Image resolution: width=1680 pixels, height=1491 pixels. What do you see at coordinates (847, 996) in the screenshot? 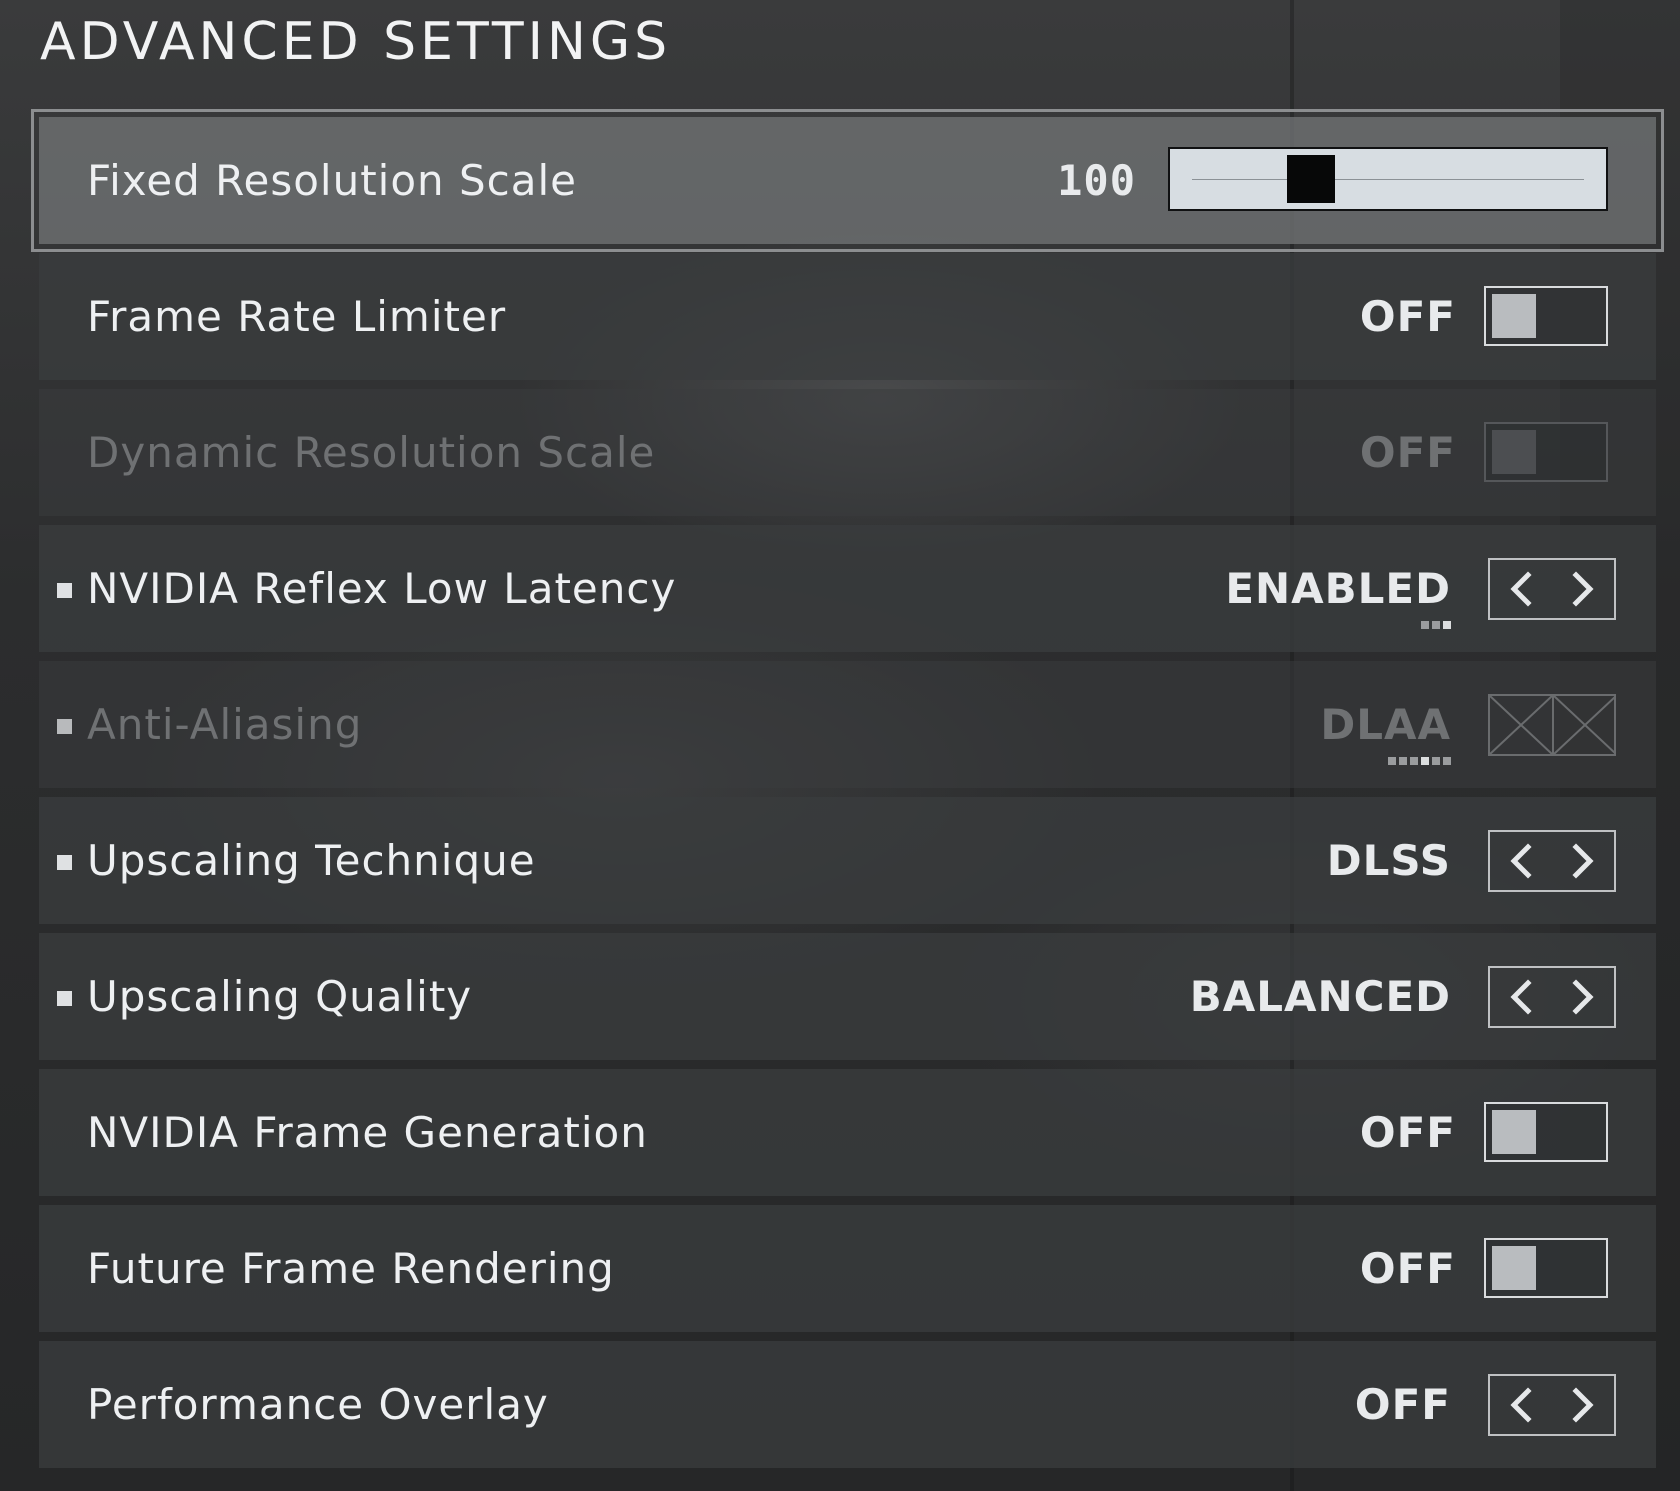
I see `setting-row-upscaling-quality: Upscaling Quality BALANCED` at bounding box center [847, 996].